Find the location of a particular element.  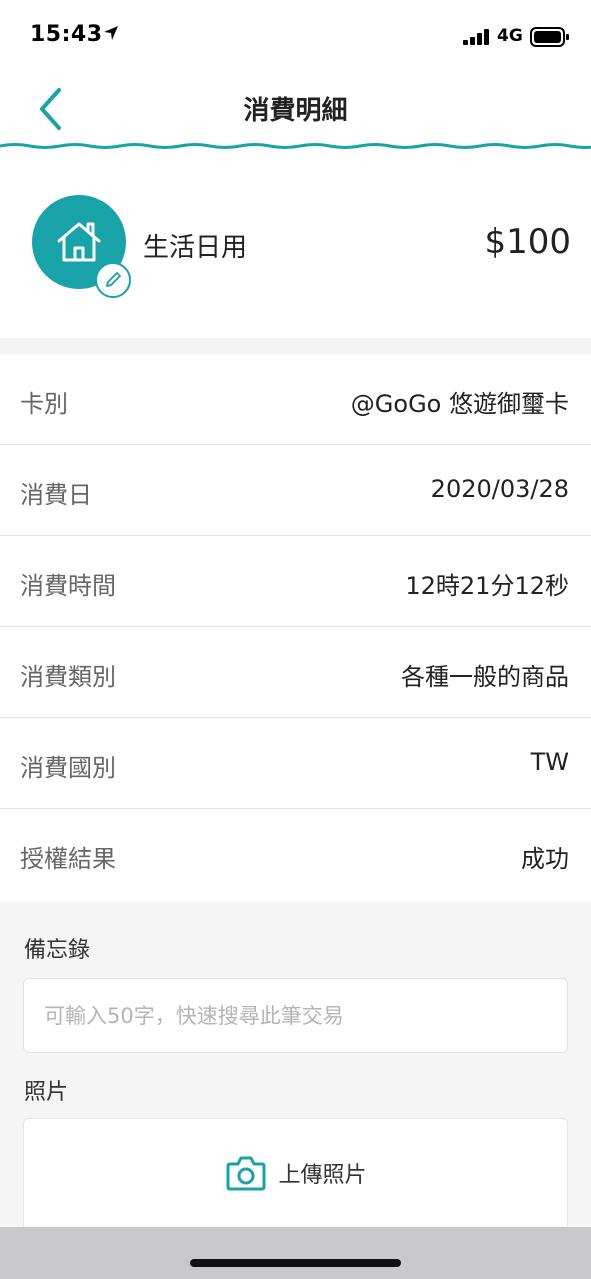

photo-label: 照片 is located at coordinates (46, 1092).